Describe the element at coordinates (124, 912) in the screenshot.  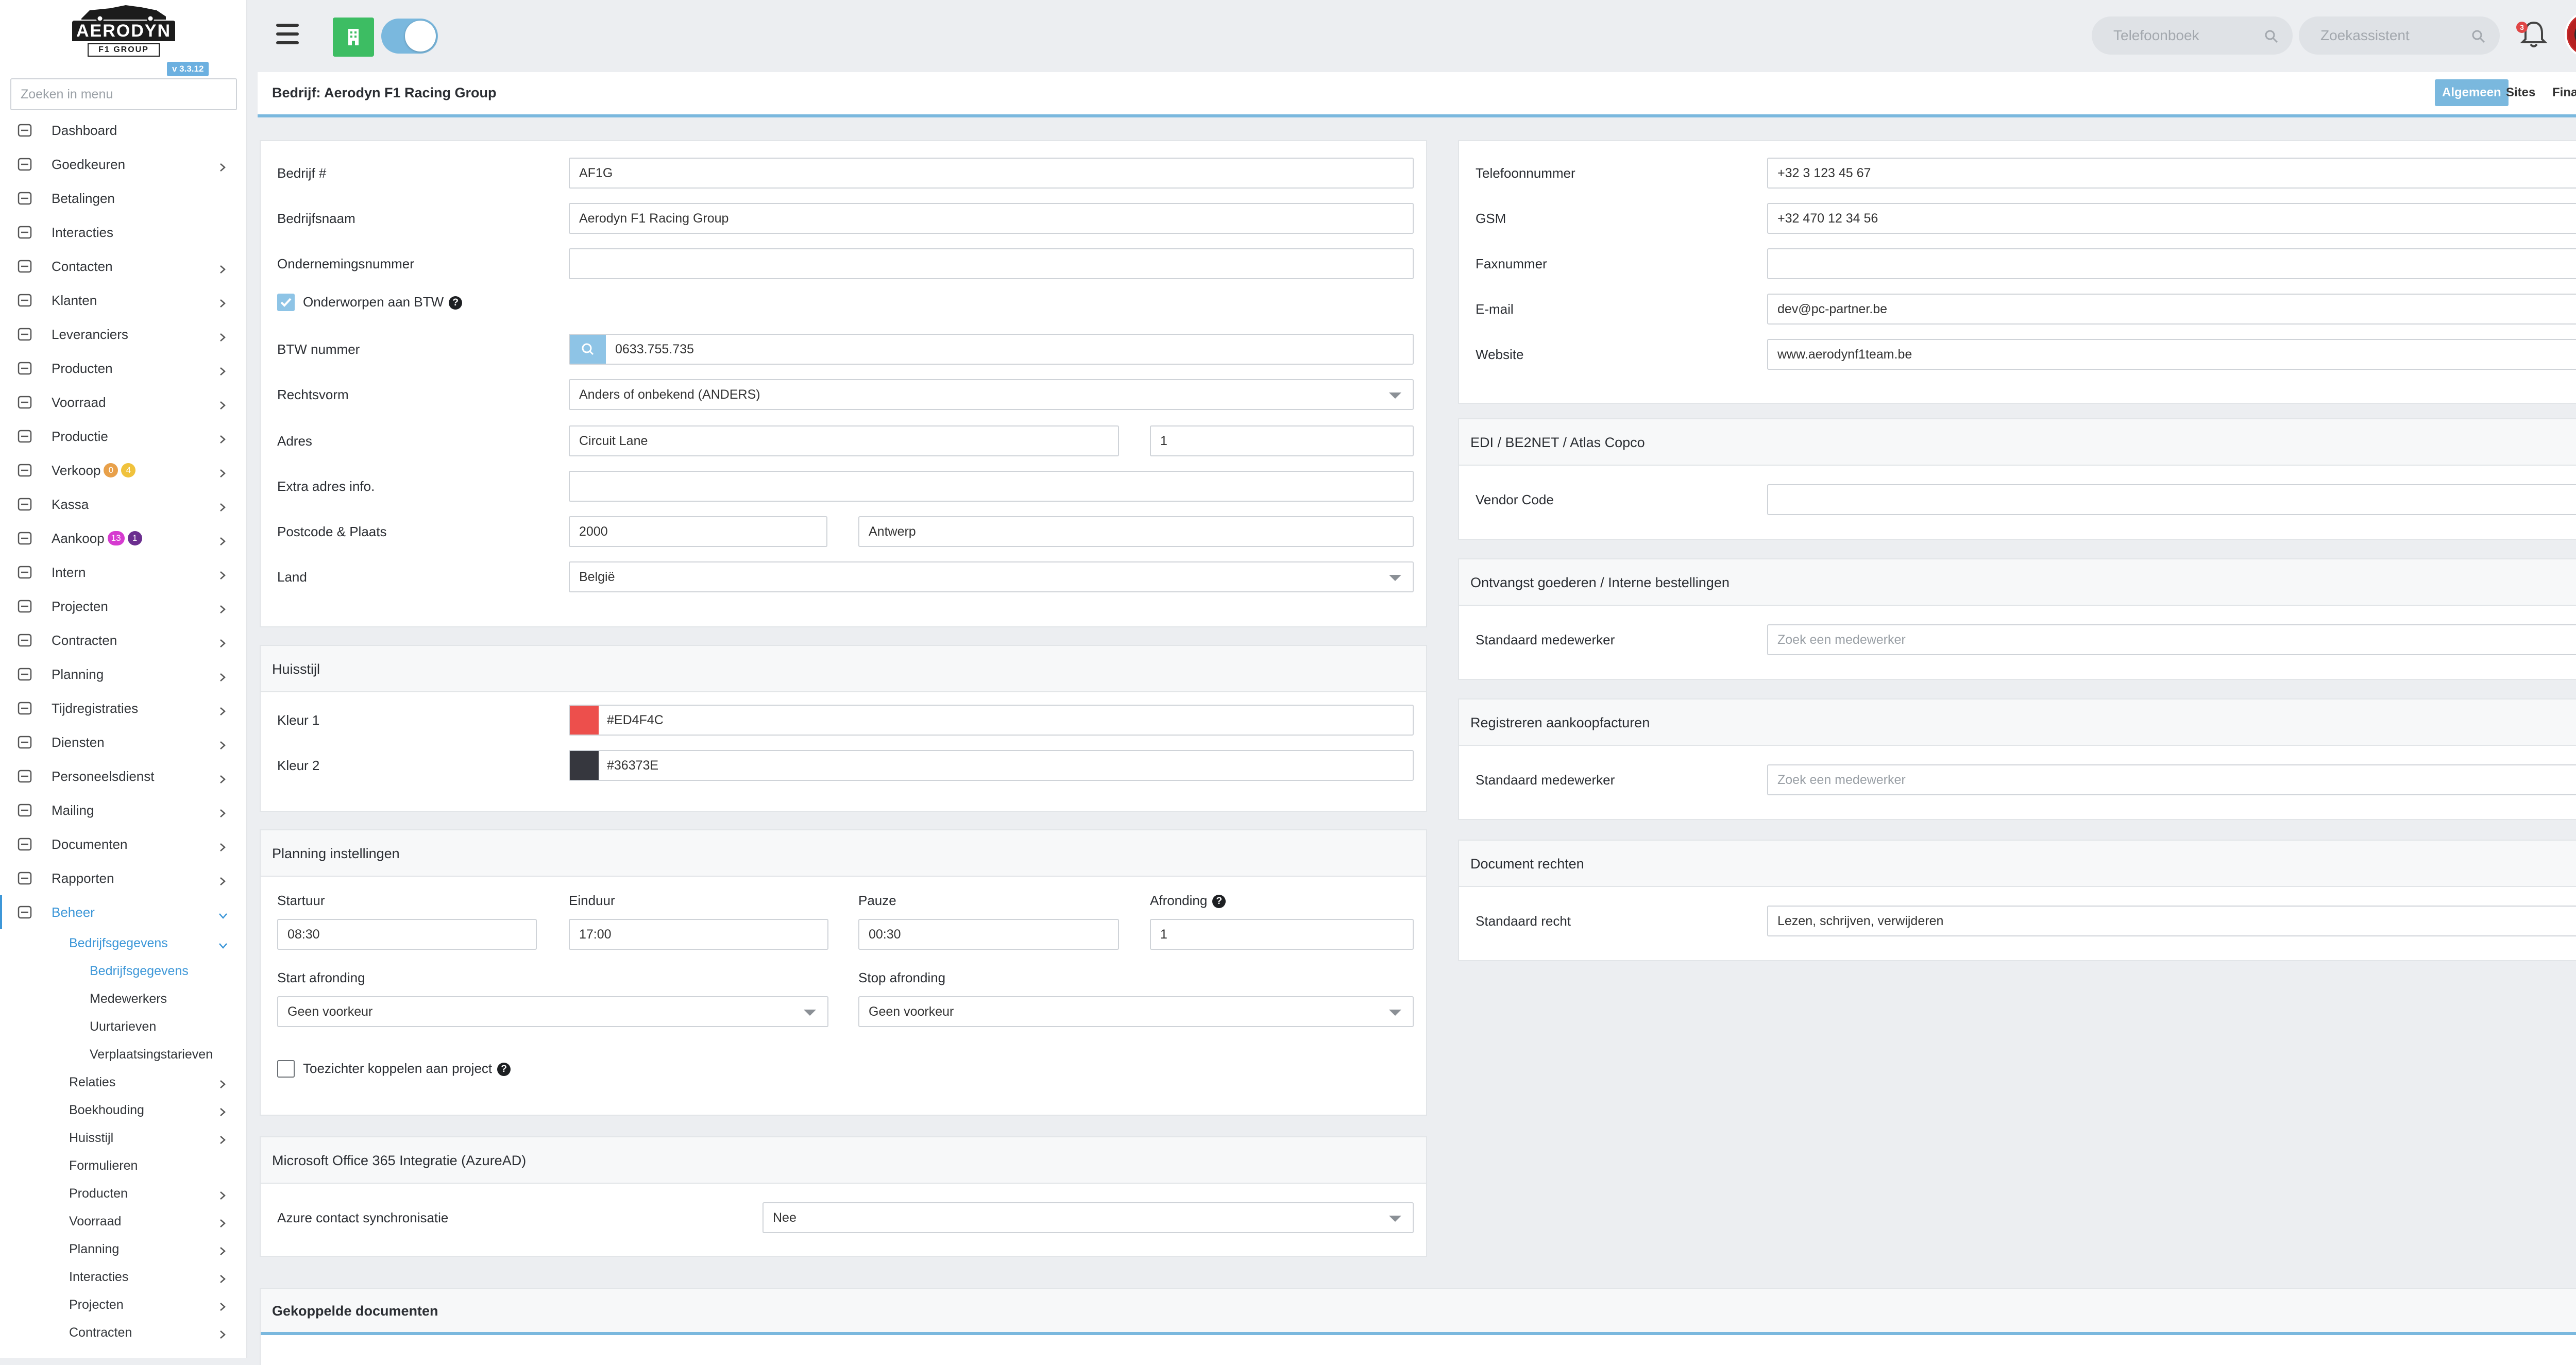
I see `sidebar-item-beheer: Beheer` at that location.